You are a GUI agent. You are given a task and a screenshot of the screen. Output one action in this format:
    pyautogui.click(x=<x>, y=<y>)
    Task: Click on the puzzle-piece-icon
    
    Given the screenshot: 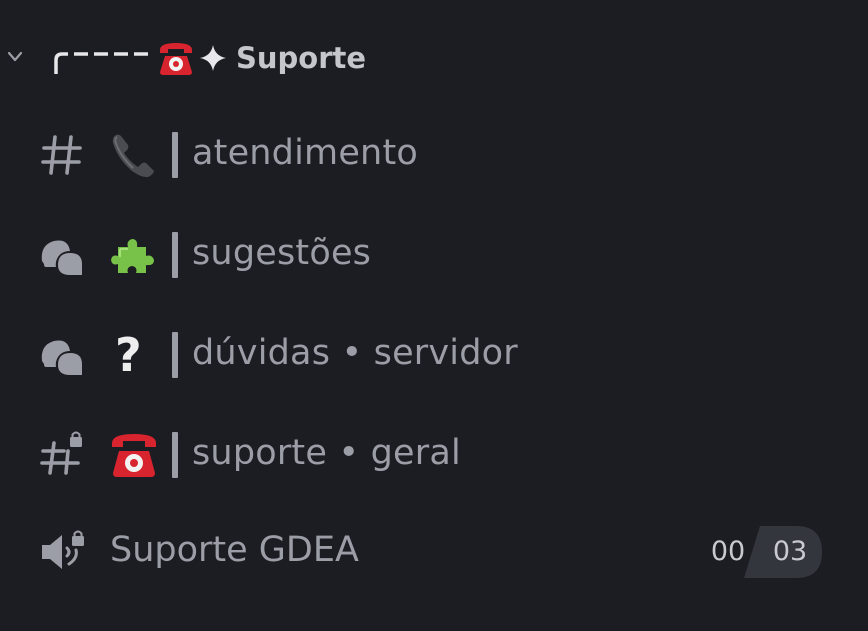 What is the action you would take?
    pyautogui.click(x=132, y=256)
    